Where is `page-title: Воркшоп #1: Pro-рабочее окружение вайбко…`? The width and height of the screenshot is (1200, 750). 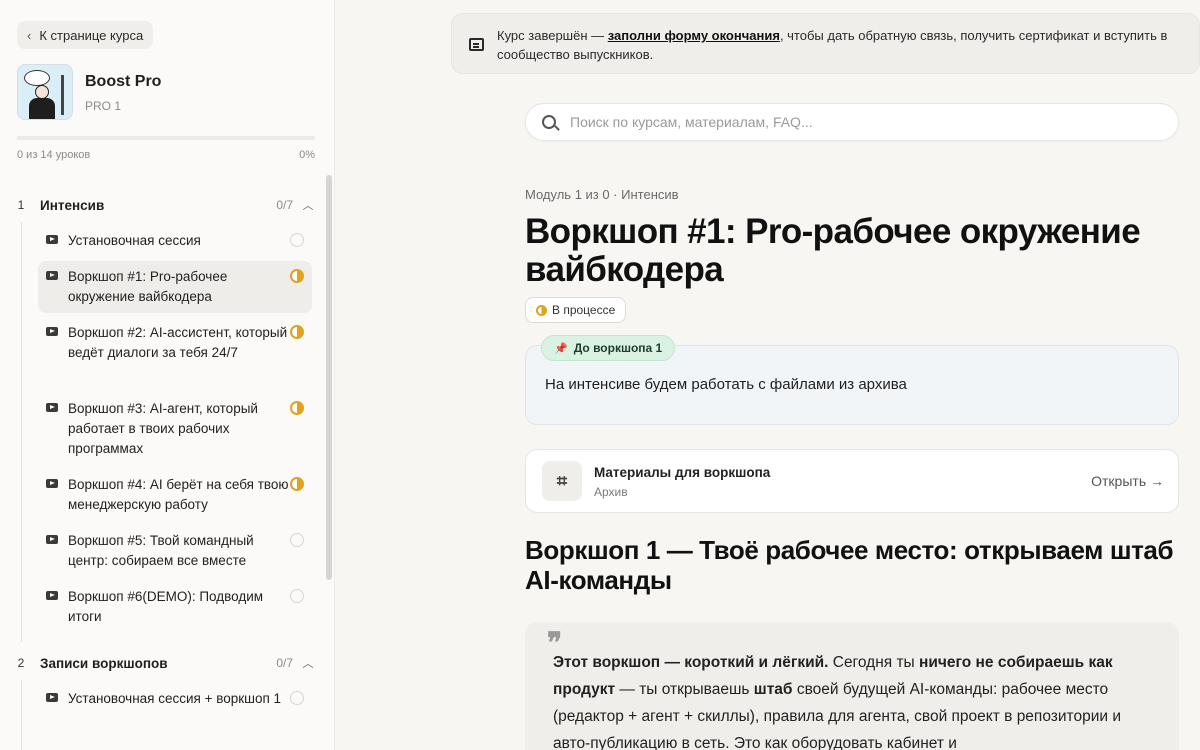 page-title: Воркшоп #1: Pro-рабочее окружение вайбко… is located at coordinates (833, 250).